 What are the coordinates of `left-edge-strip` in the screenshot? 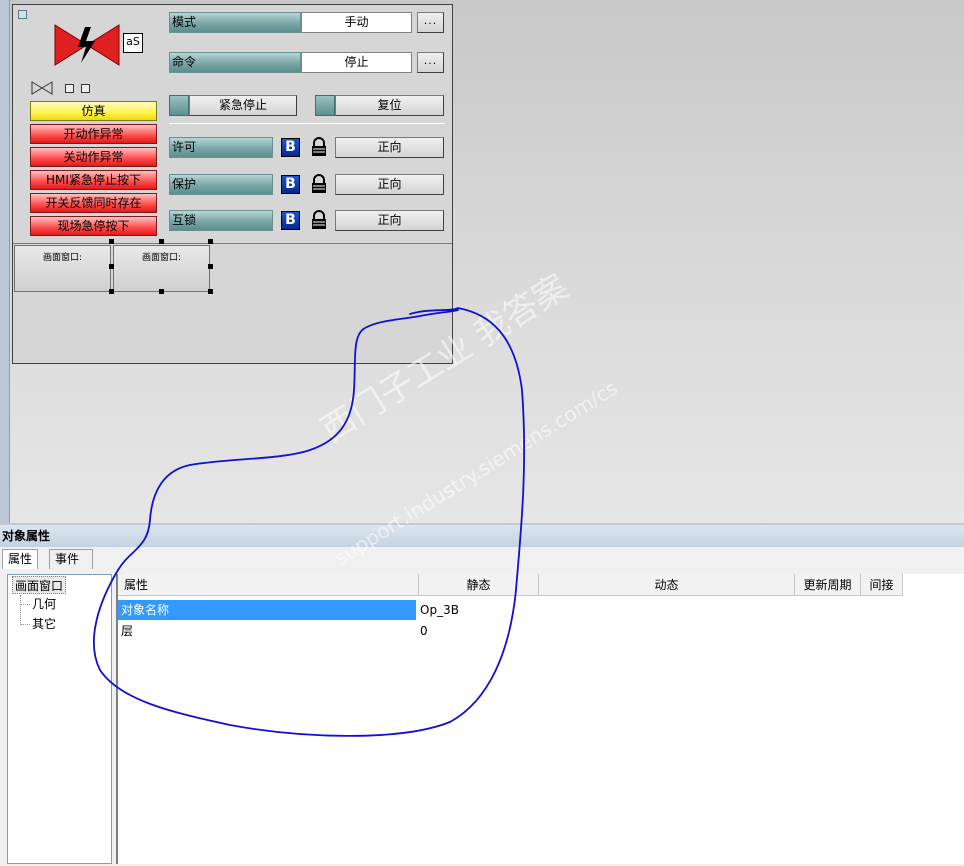 It's located at (5, 261).